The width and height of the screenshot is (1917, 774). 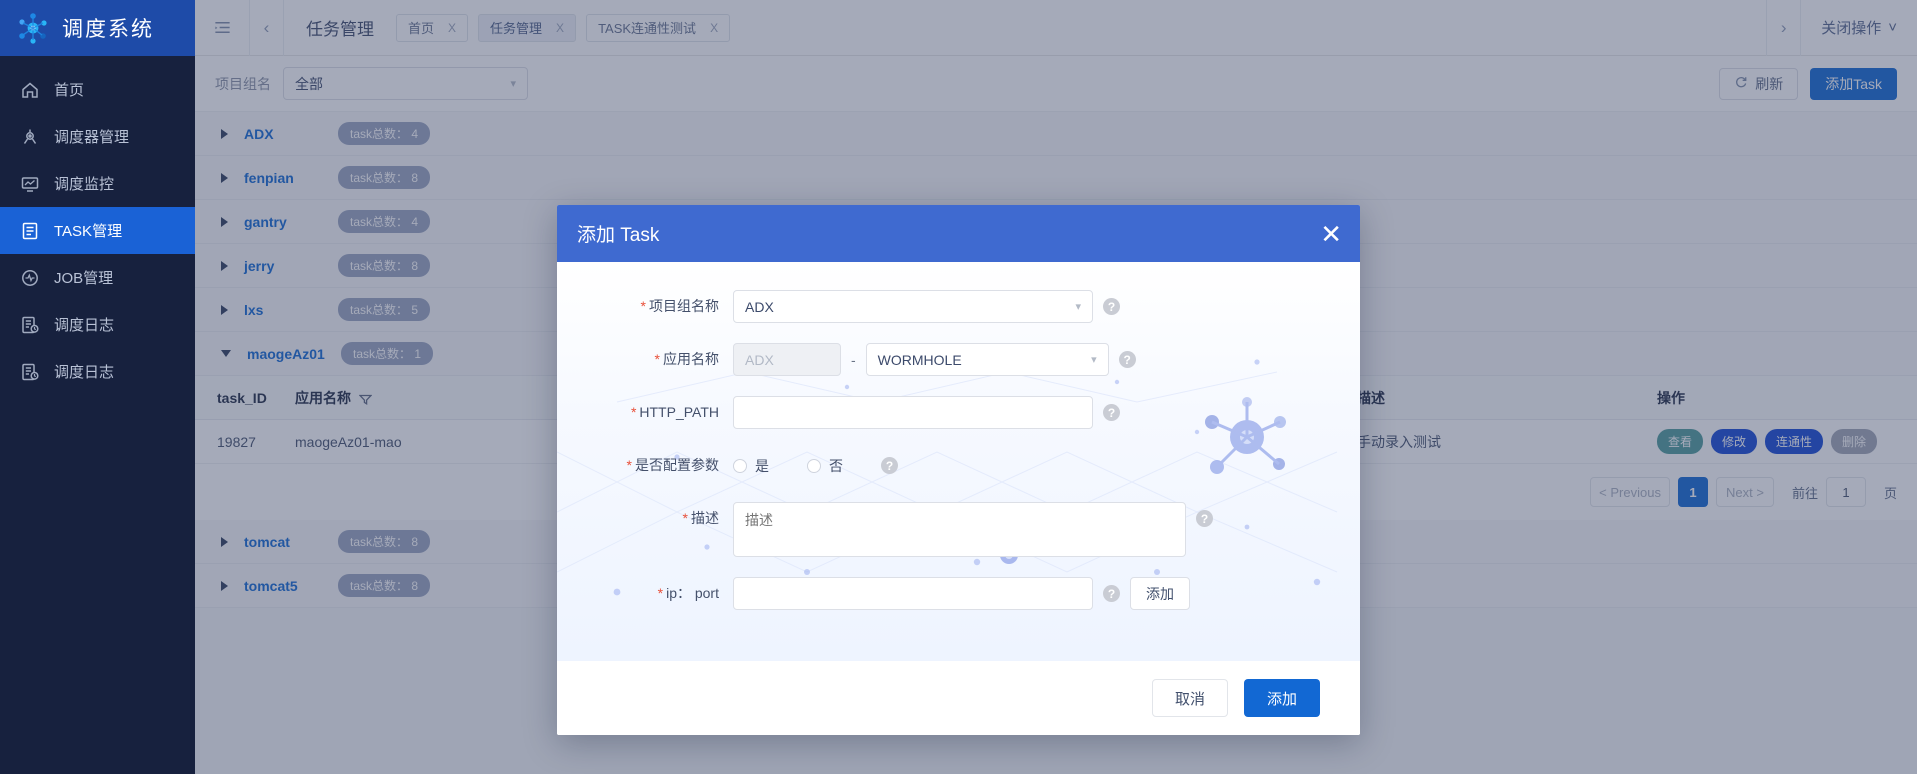 I want to click on description-label: * 描述, so click(x=645, y=518).